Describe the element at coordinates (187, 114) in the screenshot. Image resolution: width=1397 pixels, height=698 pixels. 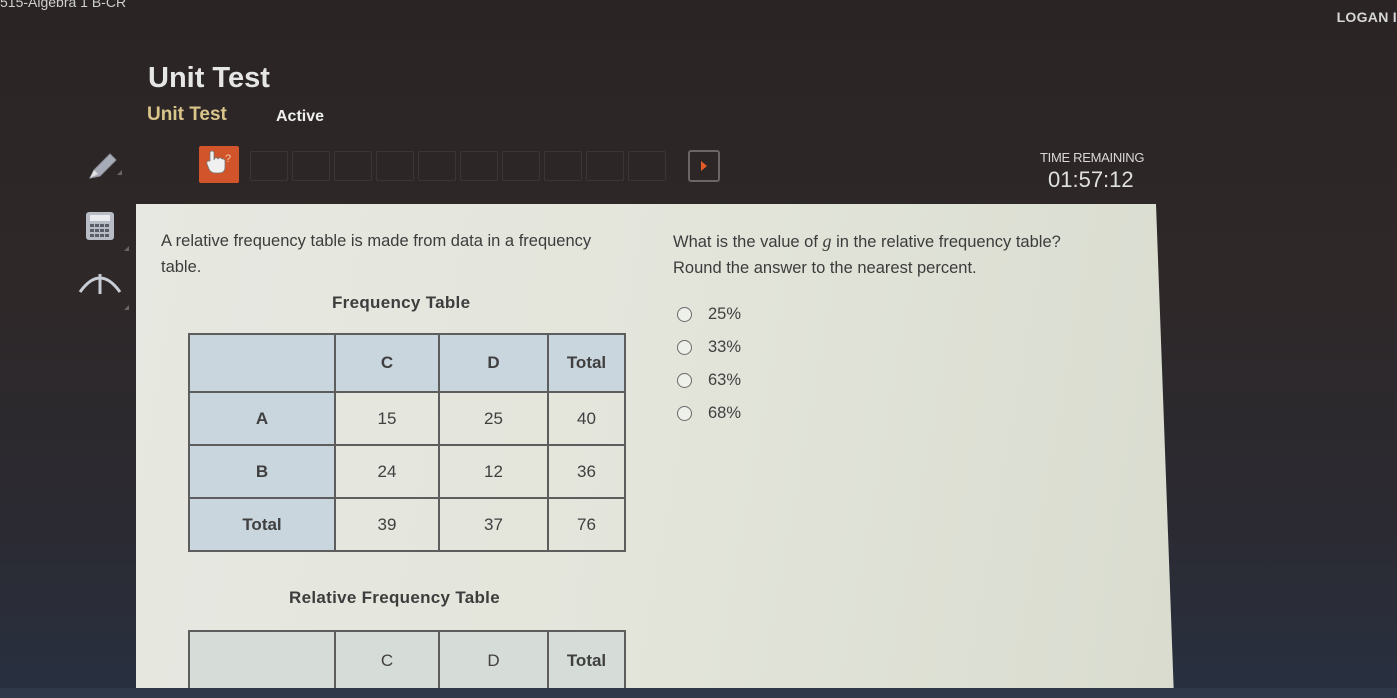
I see `sub-title: Unit Test` at that location.